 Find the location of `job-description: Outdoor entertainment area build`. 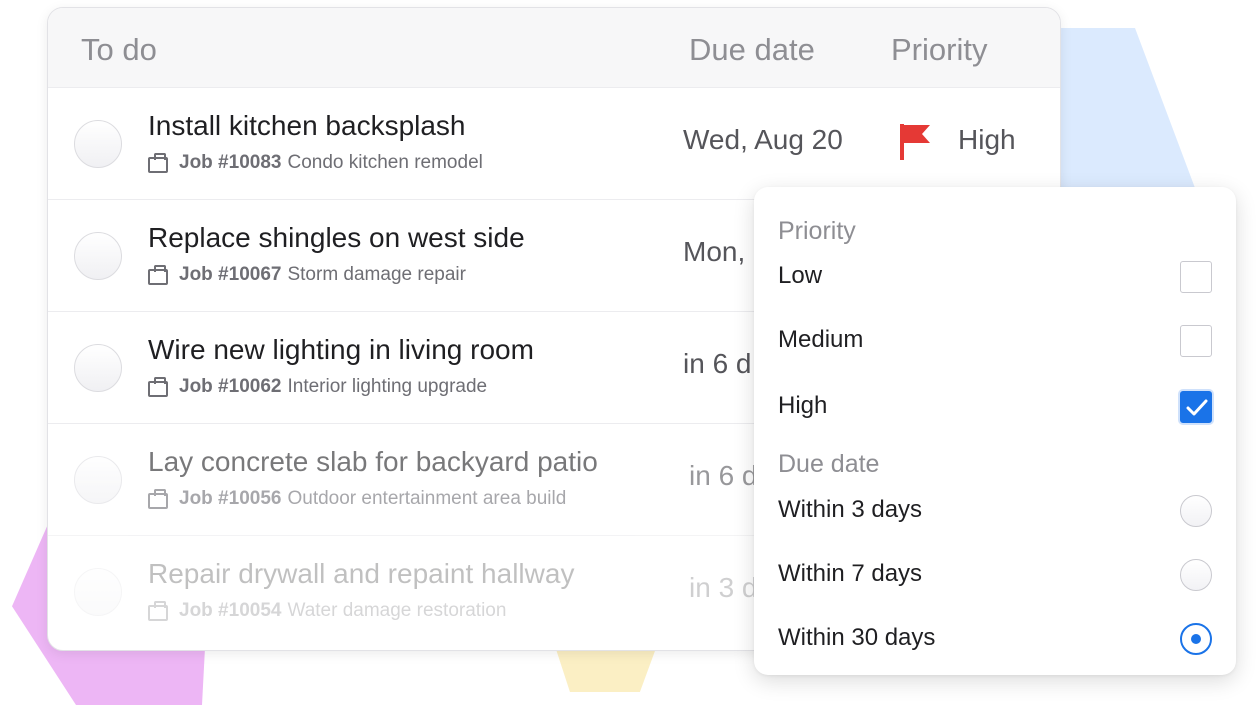

job-description: Outdoor entertainment area build is located at coordinates (427, 498).